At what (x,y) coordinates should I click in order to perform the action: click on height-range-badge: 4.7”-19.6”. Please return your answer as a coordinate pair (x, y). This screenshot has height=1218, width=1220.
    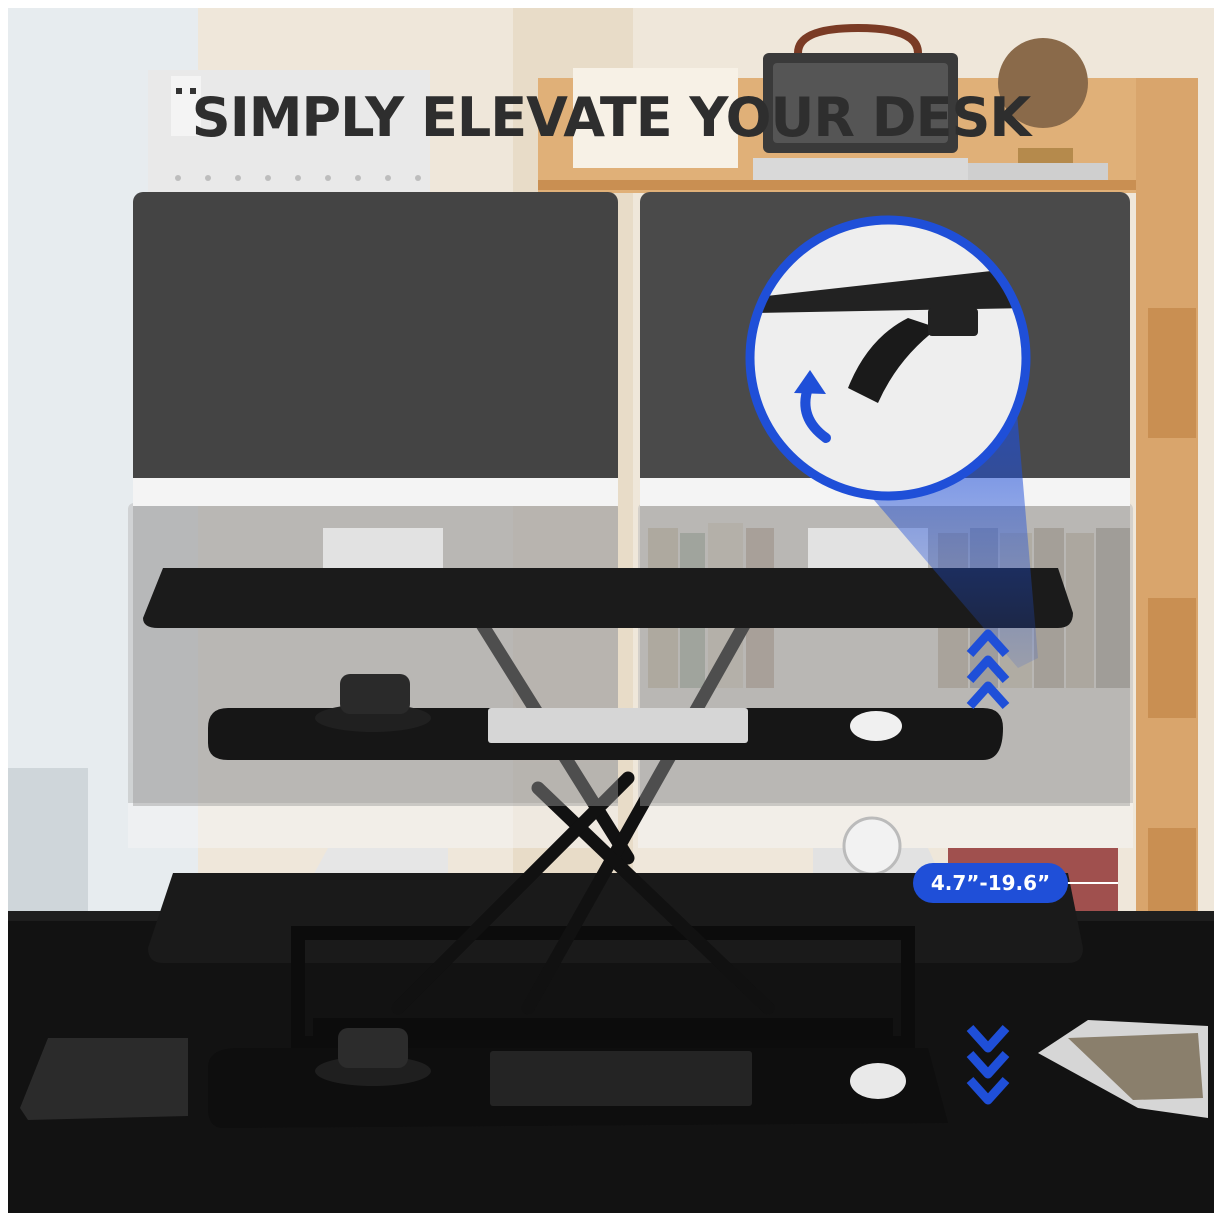
    Looking at the image, I should click on (990, 883).